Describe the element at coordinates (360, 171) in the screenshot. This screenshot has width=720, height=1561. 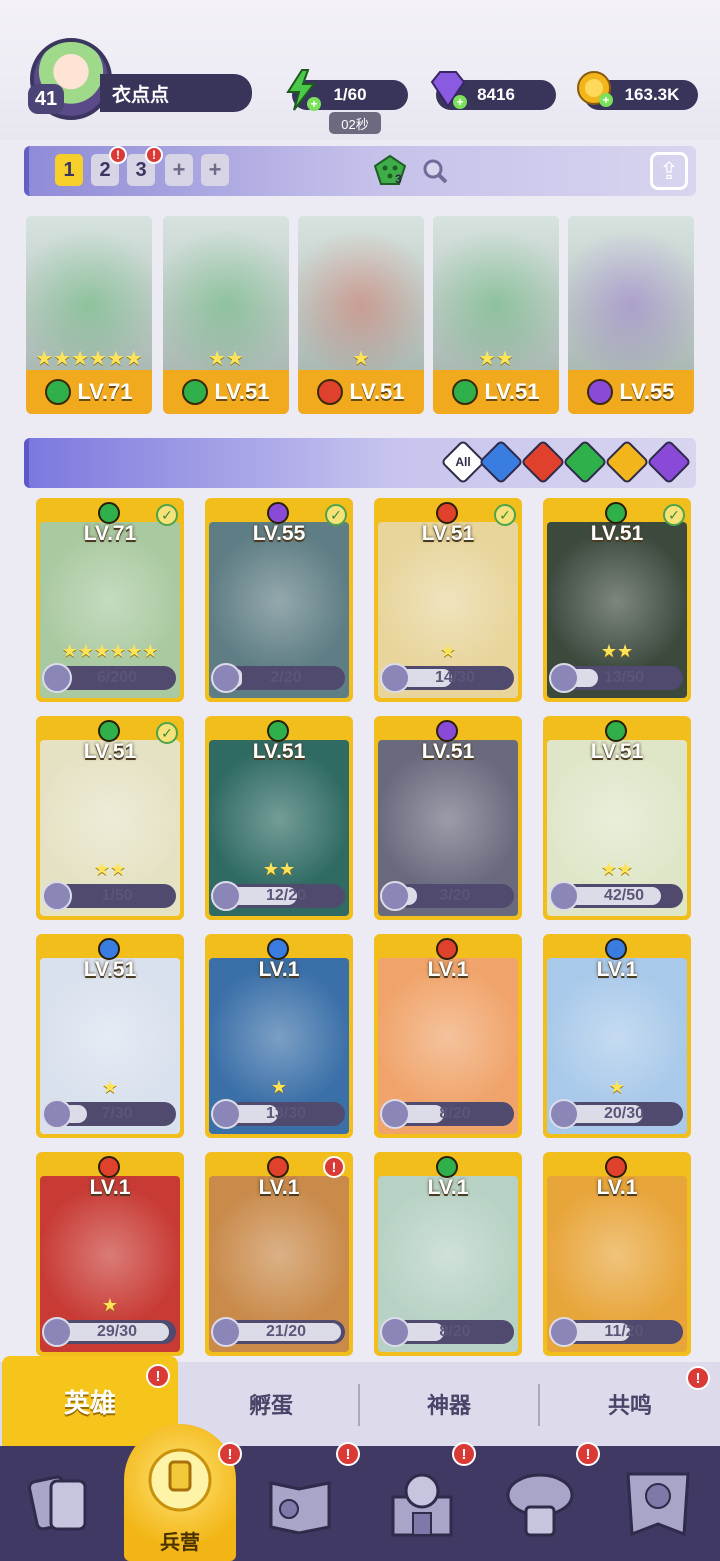
I see `team-selector-bar: 1 2 ! 3 ! + + 3 ⇪` at that location.